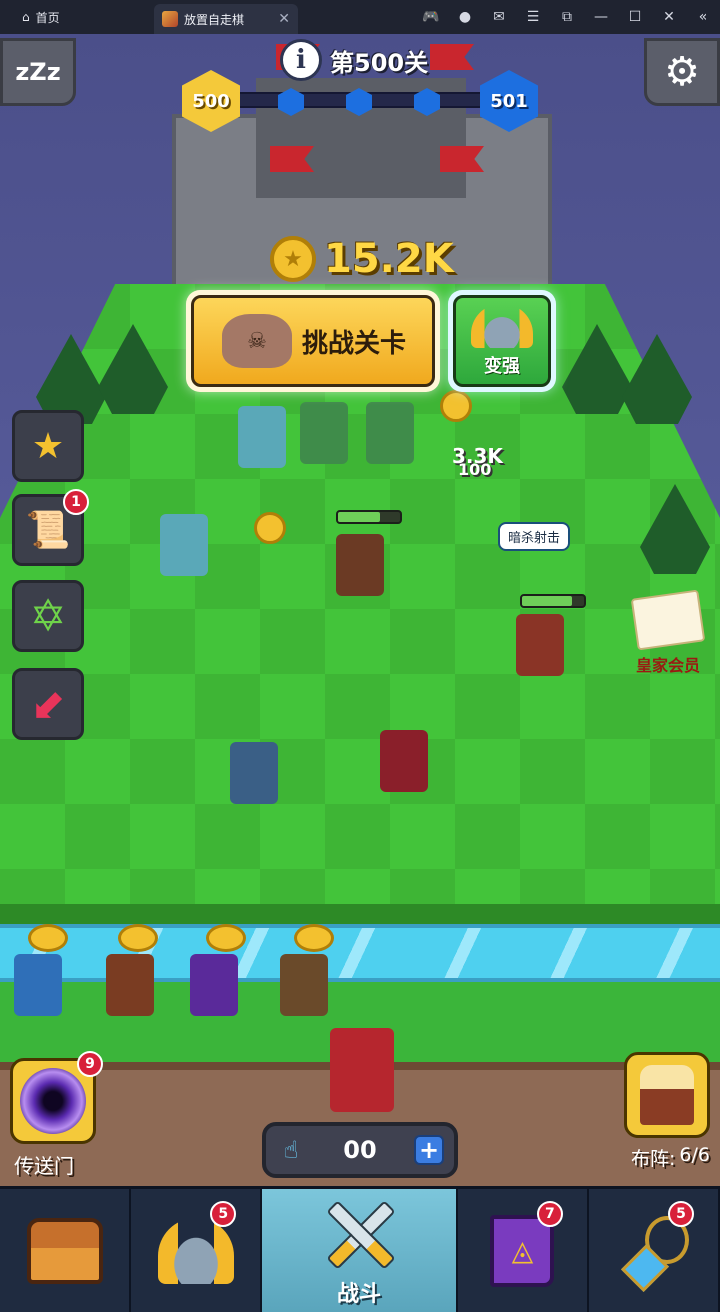  I want to click on nav-amulet-badge: 5, so click(681, 1214).